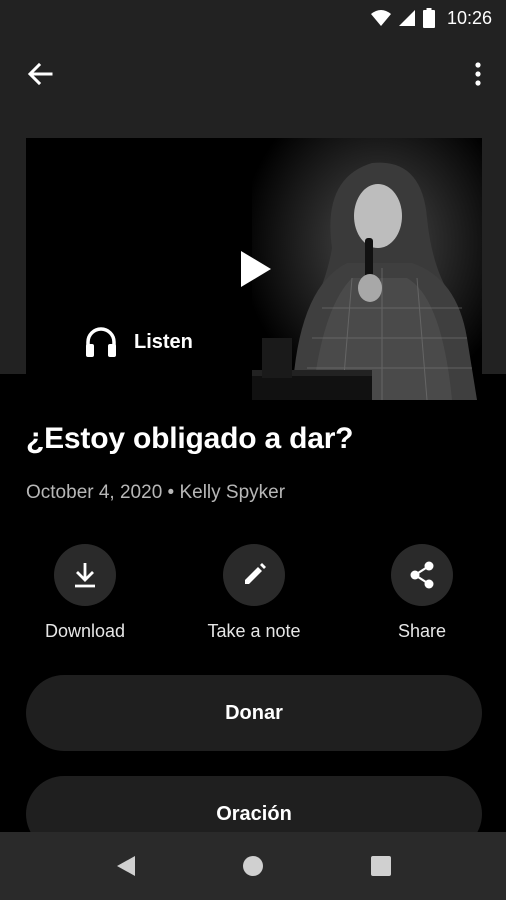 This screenshot has height=900, width=506. What do you see at coordinates (367, 269) in the screenshot?
I see `speaker-photo` at bounding box center [367, 269].